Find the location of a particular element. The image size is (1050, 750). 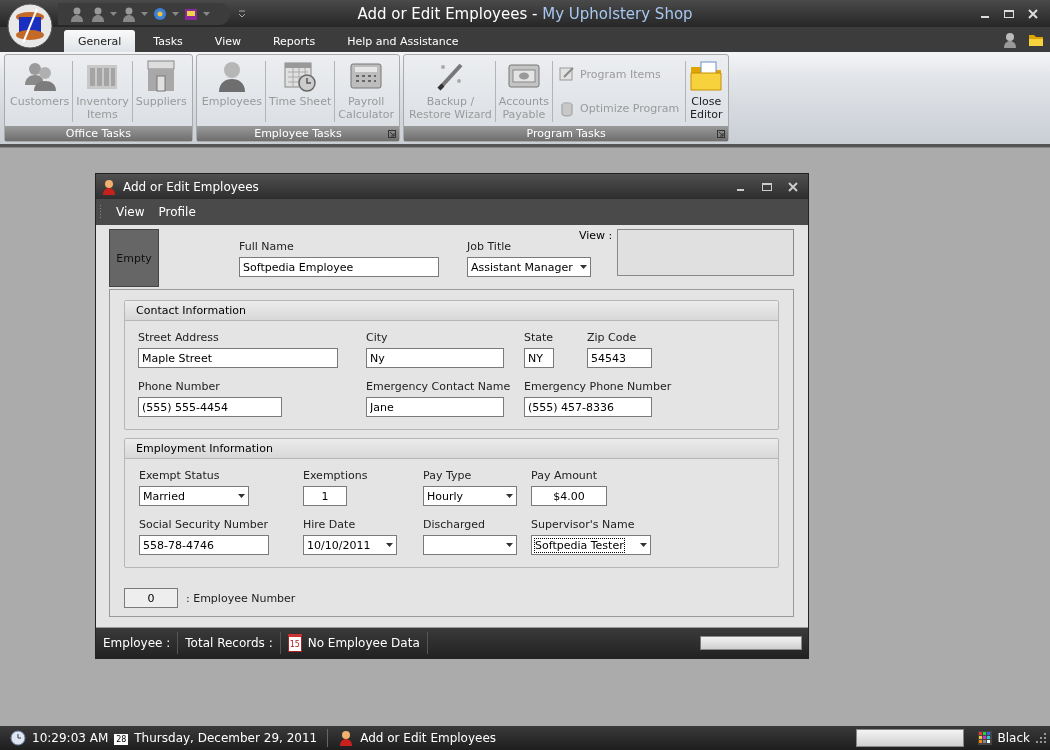

dropdown-field: Softpedia Tester is located at coordinates (591, 545).